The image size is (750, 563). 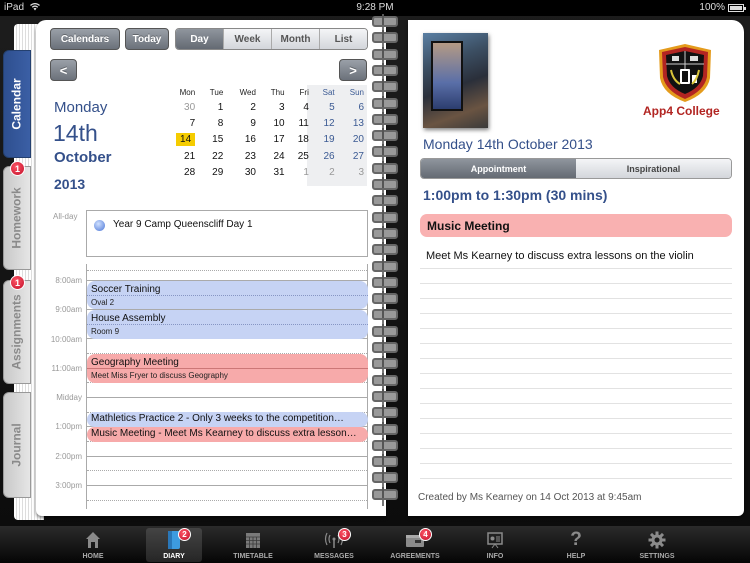 What do you see at coordinates (274, 123) in the screenshot?
I see `calendar-day: 10` at bounding box center [274, 123].